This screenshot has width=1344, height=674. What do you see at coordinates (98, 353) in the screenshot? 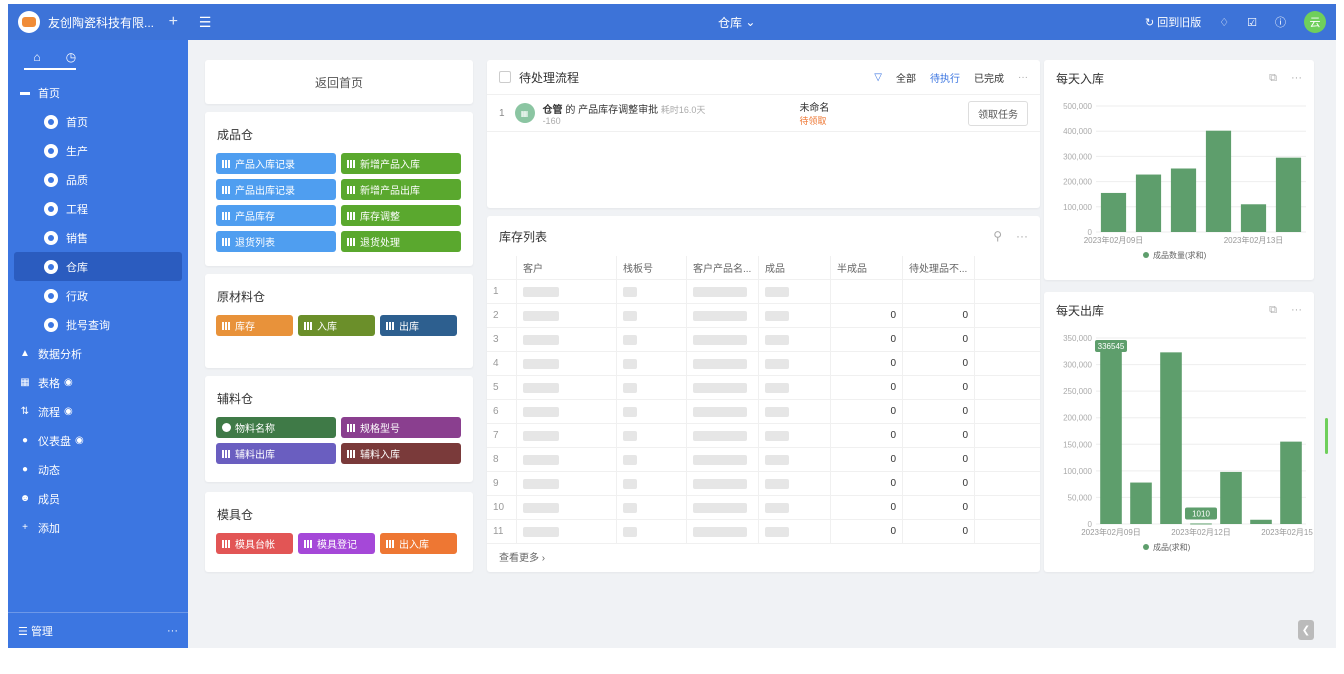
I see `sidebar-item-analytics: ▲ 数据分析` at bounding box center [98, 353].